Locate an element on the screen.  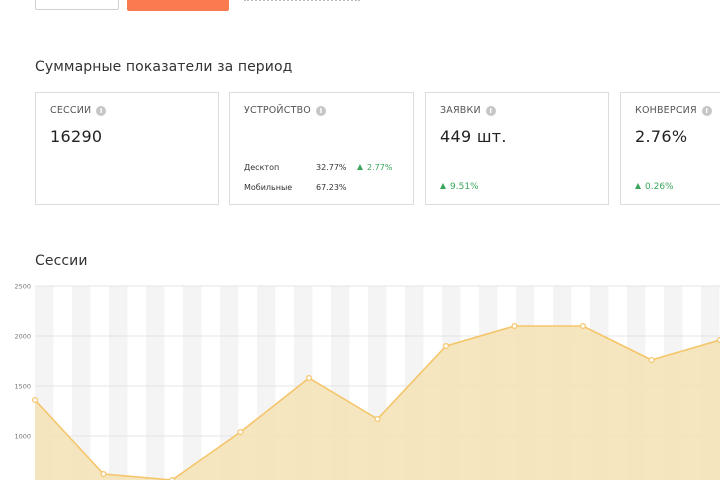
card-requests-label: ЗАЯВКИ i is located at coordinates (468, 110).